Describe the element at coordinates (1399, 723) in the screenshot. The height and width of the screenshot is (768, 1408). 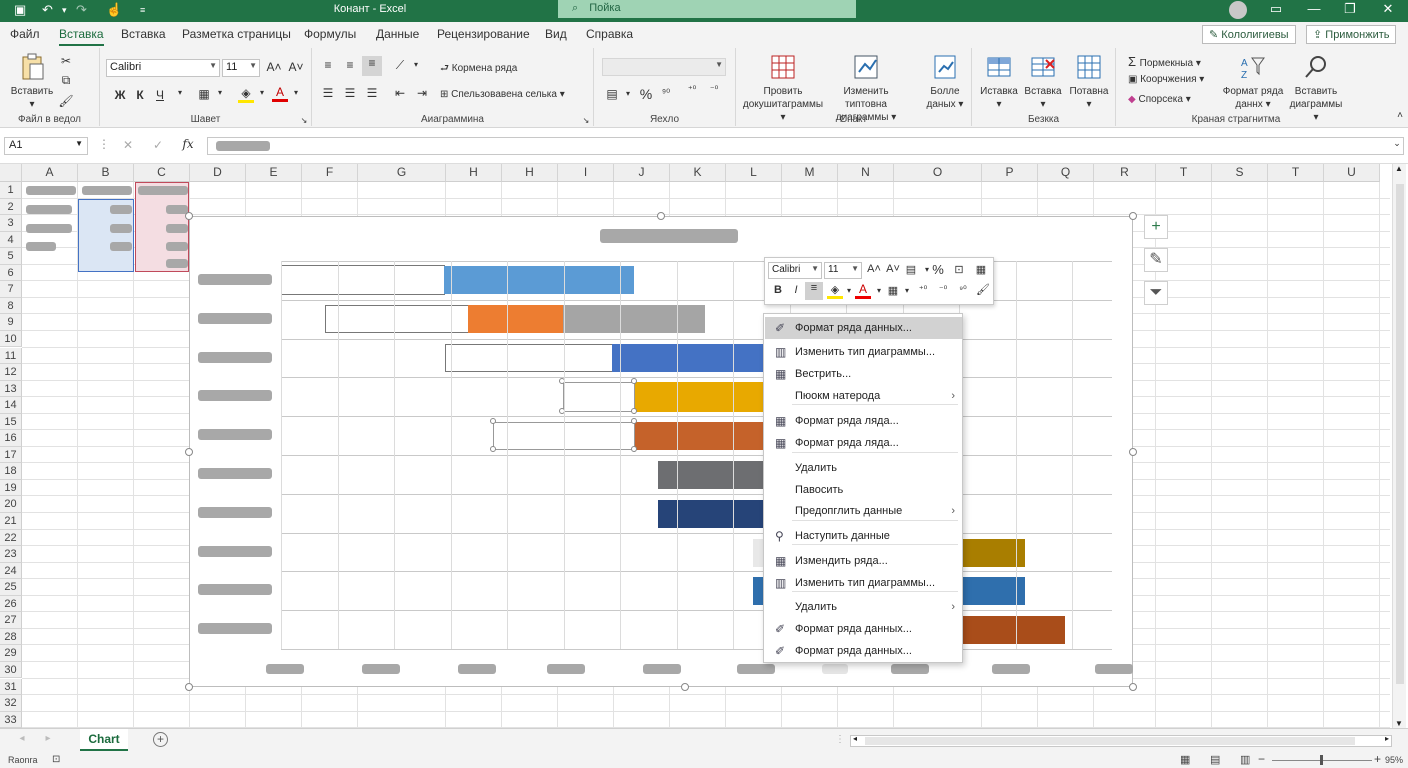
I see `scroll-down-icon: ▼` at that location.